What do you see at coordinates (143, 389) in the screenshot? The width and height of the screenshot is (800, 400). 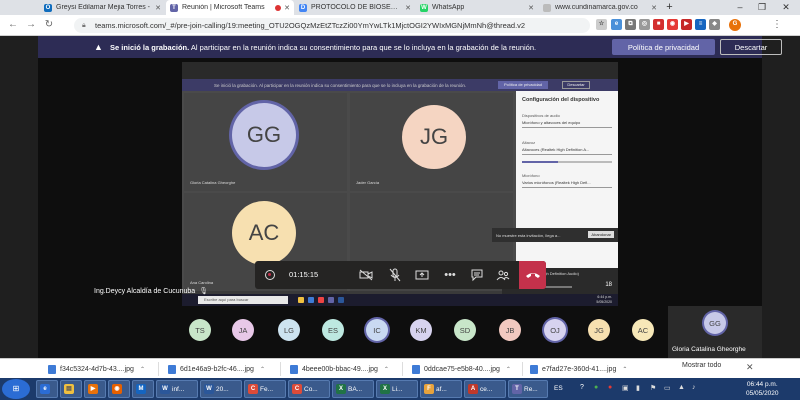 I see `taskbar-app: M` at bounding box center [143, 389].